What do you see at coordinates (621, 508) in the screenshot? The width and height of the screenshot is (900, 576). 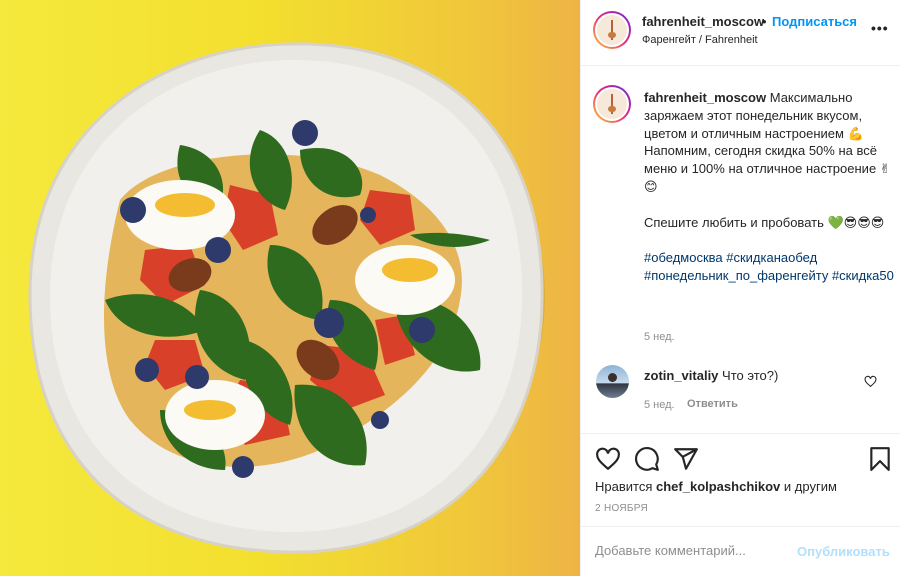 I see `post-date: 2 НОЯБРЯ` at bounding box center [621, 508].